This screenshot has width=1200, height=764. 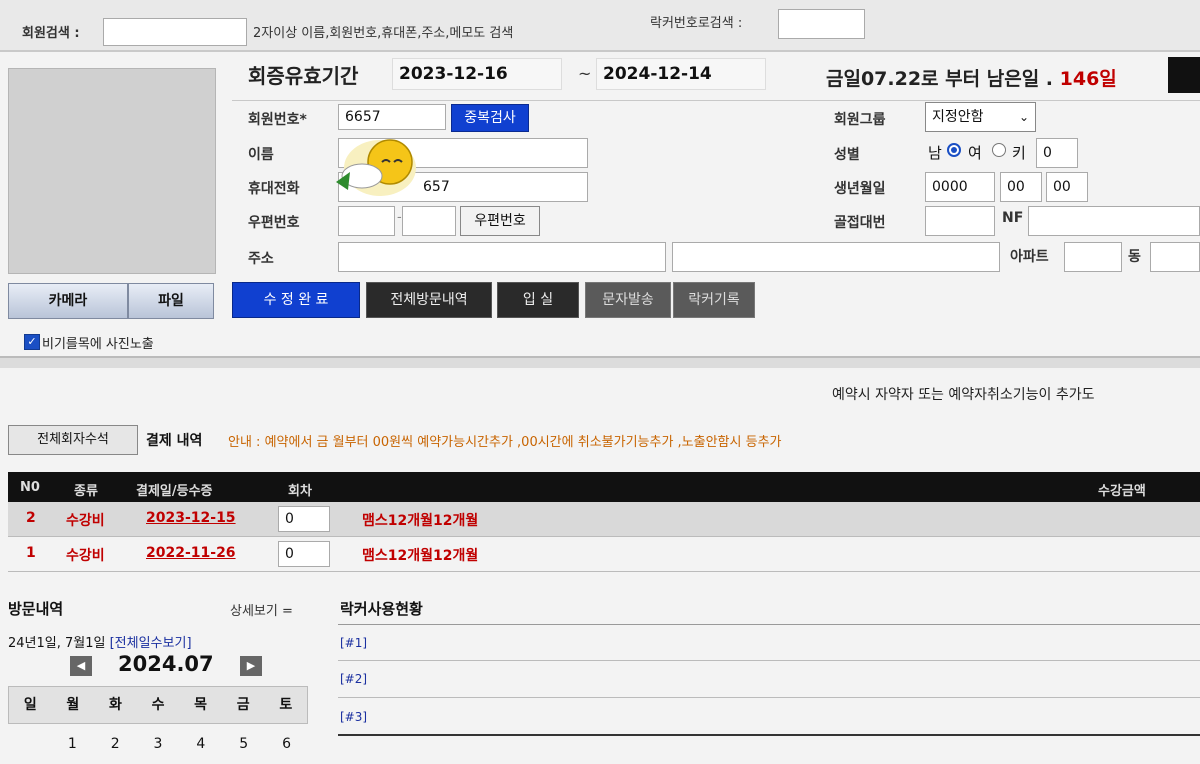 I want to click on birth-label: 생년월일, so click(x=860, y=189).